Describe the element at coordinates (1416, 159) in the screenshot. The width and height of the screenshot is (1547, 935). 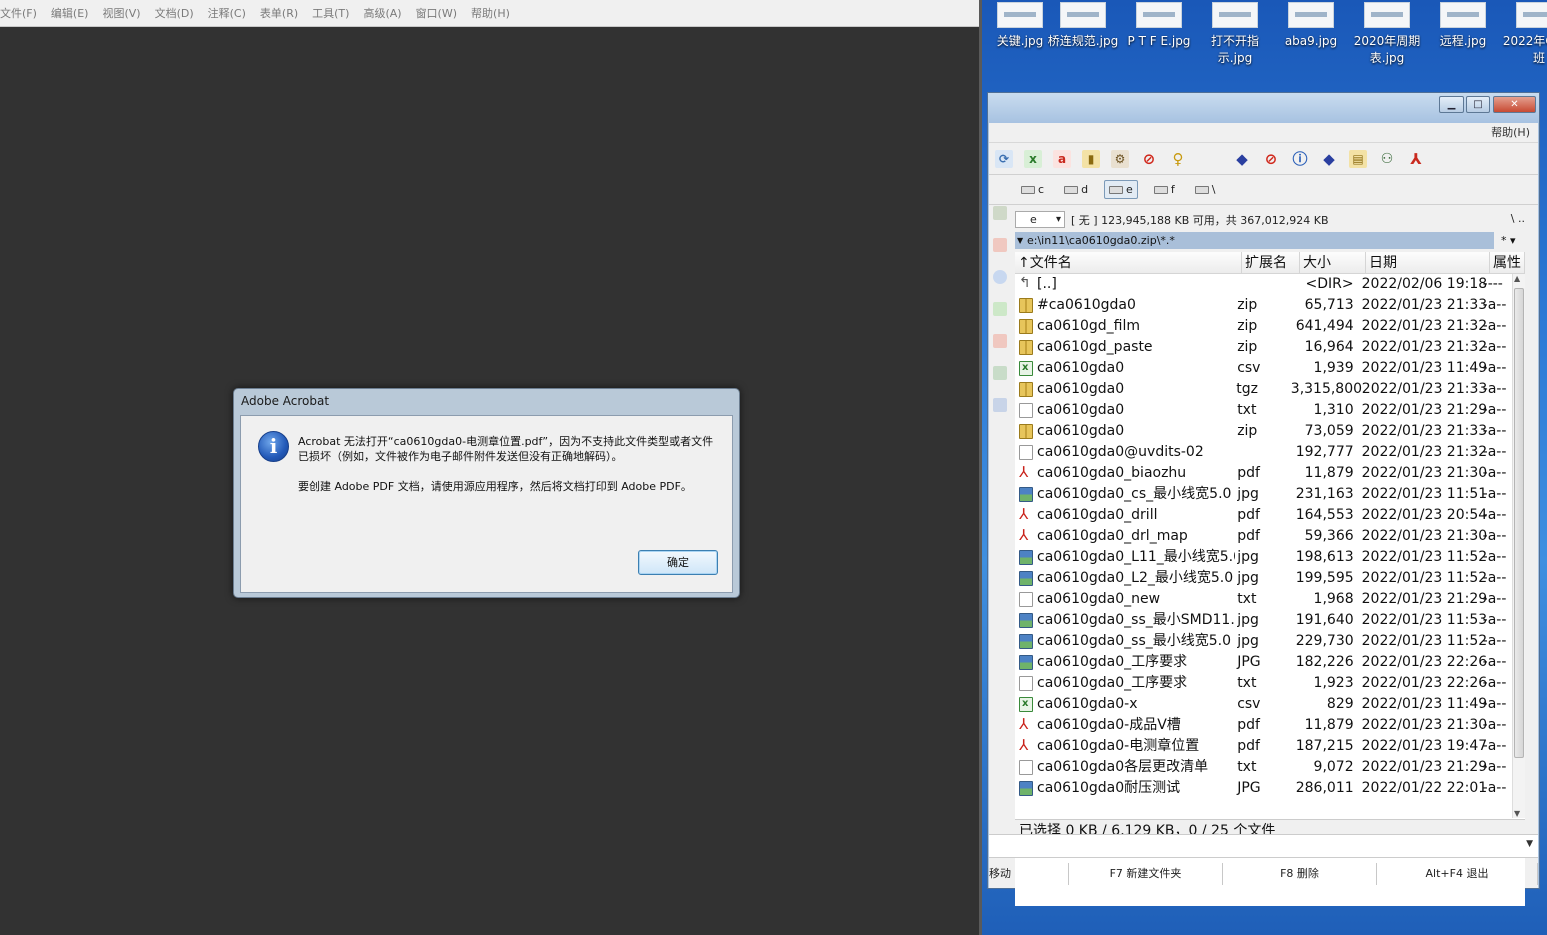
I see `pdf-icon: ⅄` at that location.